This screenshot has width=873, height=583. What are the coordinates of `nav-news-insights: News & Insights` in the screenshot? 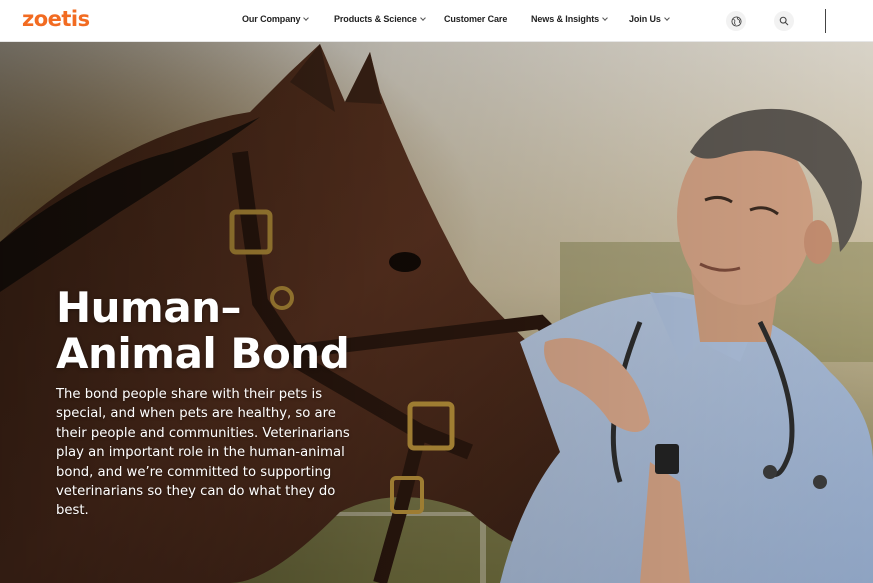 It's located at (569, 19).